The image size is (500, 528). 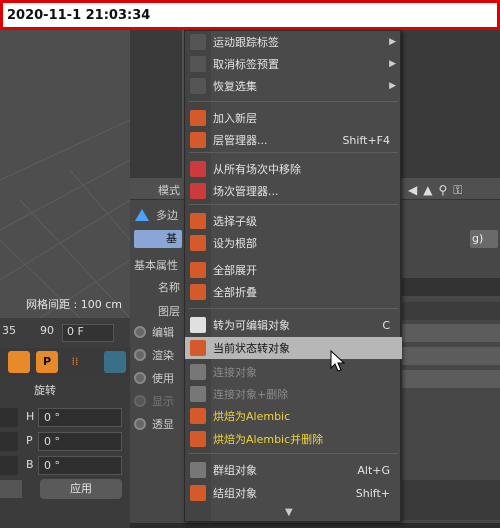 I want to click on rotate-header: 旋转, so click(x=45, y=390).